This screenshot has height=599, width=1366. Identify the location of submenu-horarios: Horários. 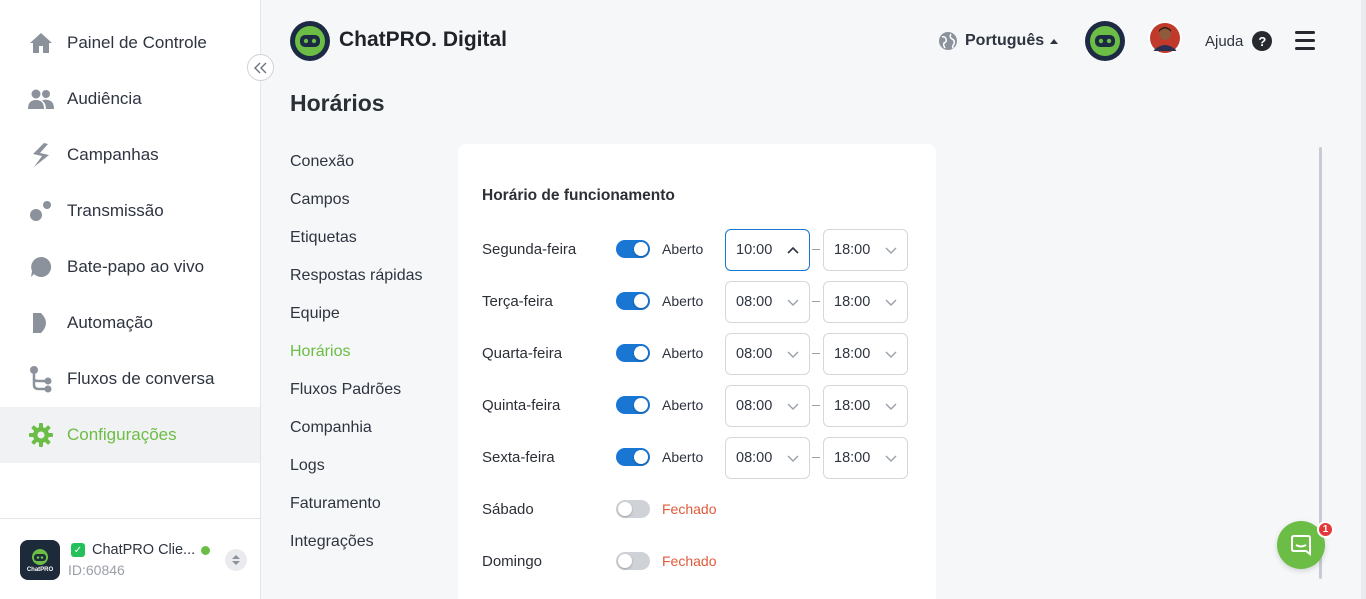
(320, 352).